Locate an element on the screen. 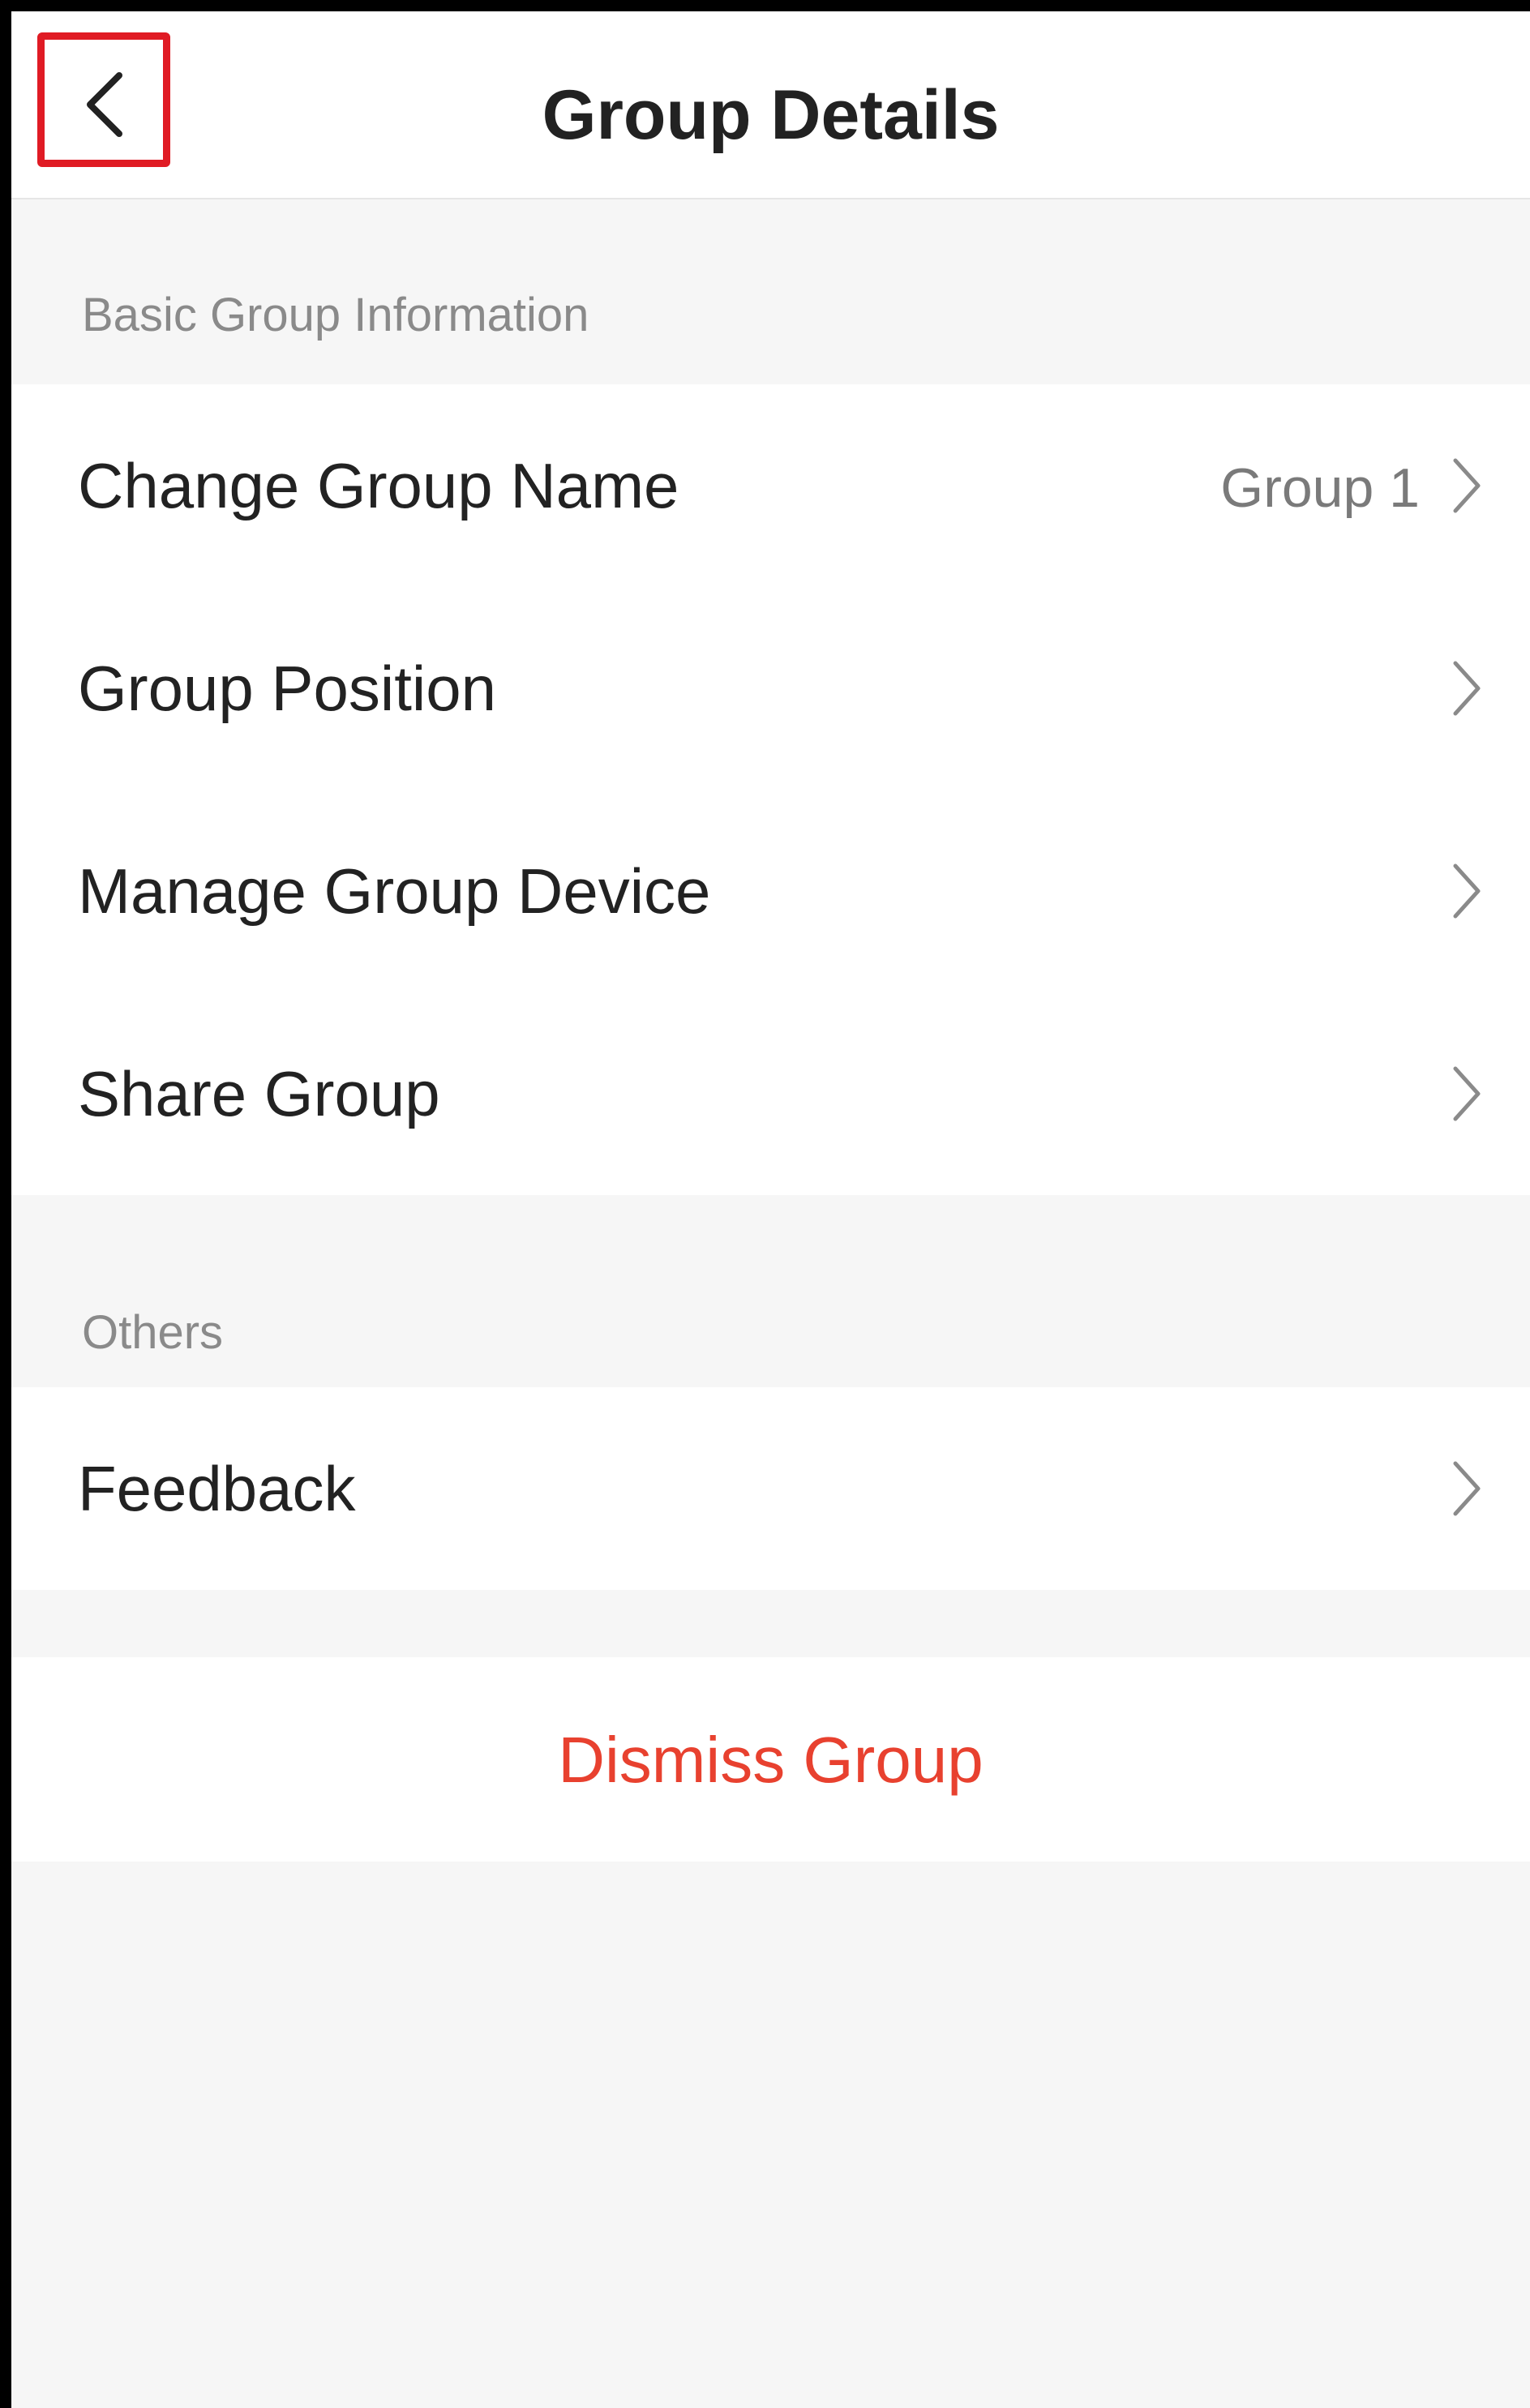  change-group-name-row: Change Group Name Group 1 is located at coordinates (771, 486).